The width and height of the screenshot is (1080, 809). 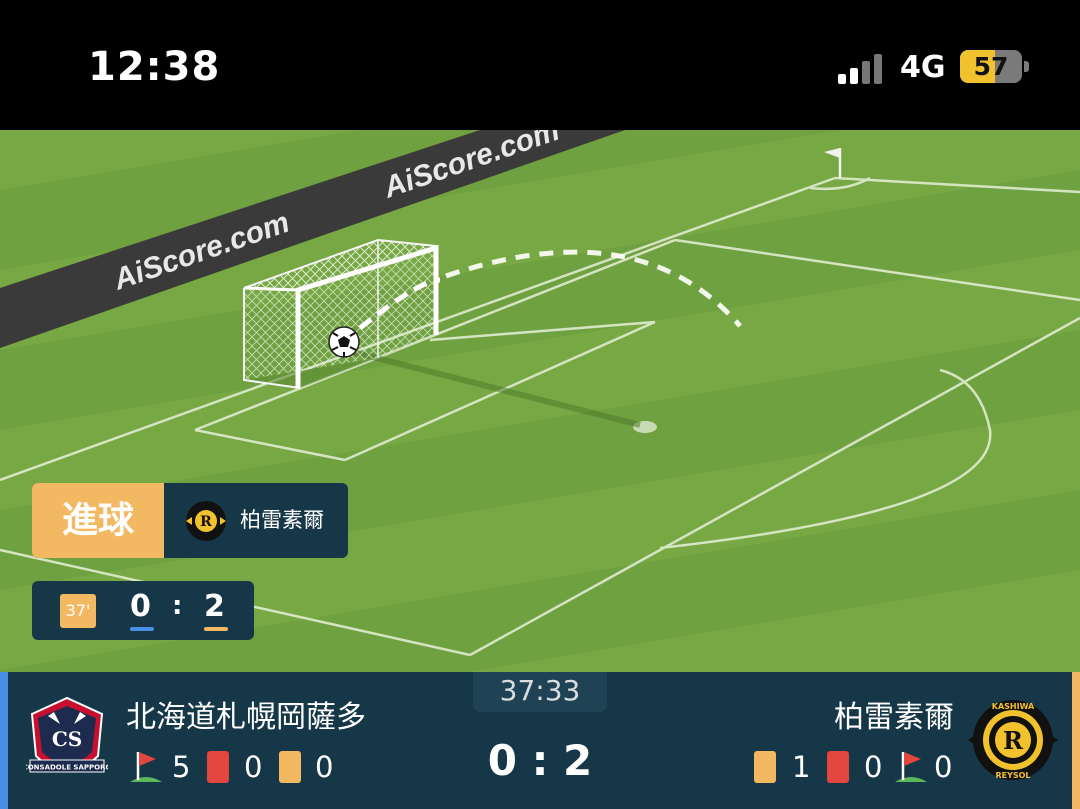 I want to click on mini-away-score: 2, so click(x=214, y=606).